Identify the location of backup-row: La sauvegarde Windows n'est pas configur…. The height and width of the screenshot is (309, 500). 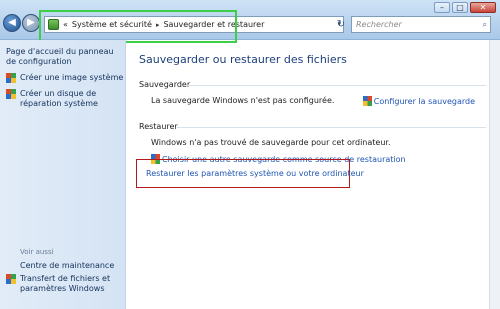
(320, 102).